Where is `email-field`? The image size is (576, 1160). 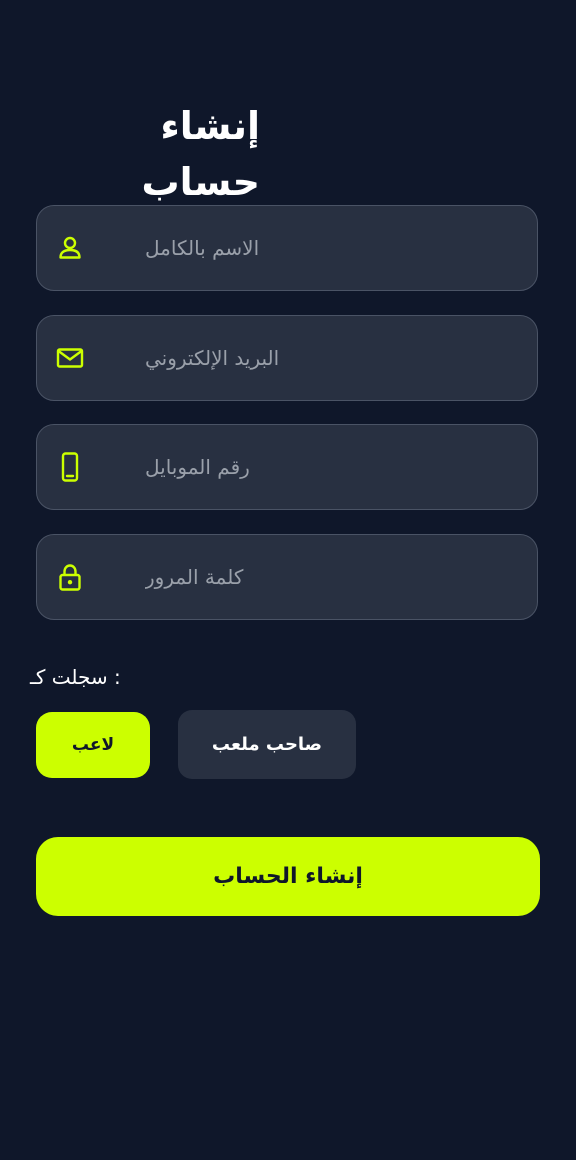
email-field is located at coordinates (287, 358).